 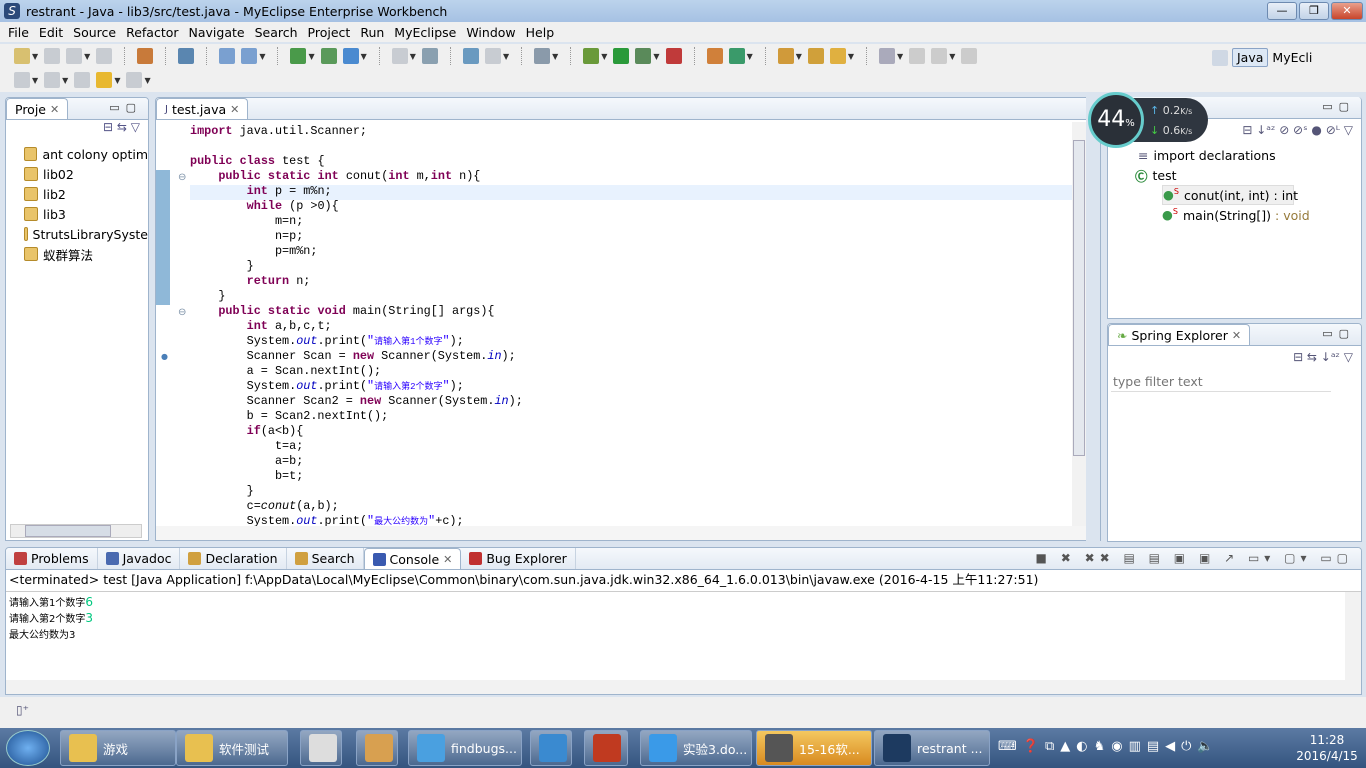 What do you see at coordinates (139, 558) in the screenshot?
I see `tab-javadoc: Javadoc` at bounding box center [139, 558].